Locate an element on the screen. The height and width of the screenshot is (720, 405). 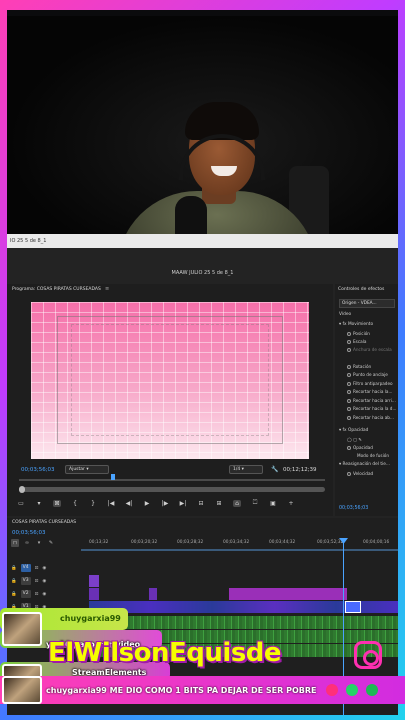
effect-property-row: Posición is located at coordinates (358, 333).